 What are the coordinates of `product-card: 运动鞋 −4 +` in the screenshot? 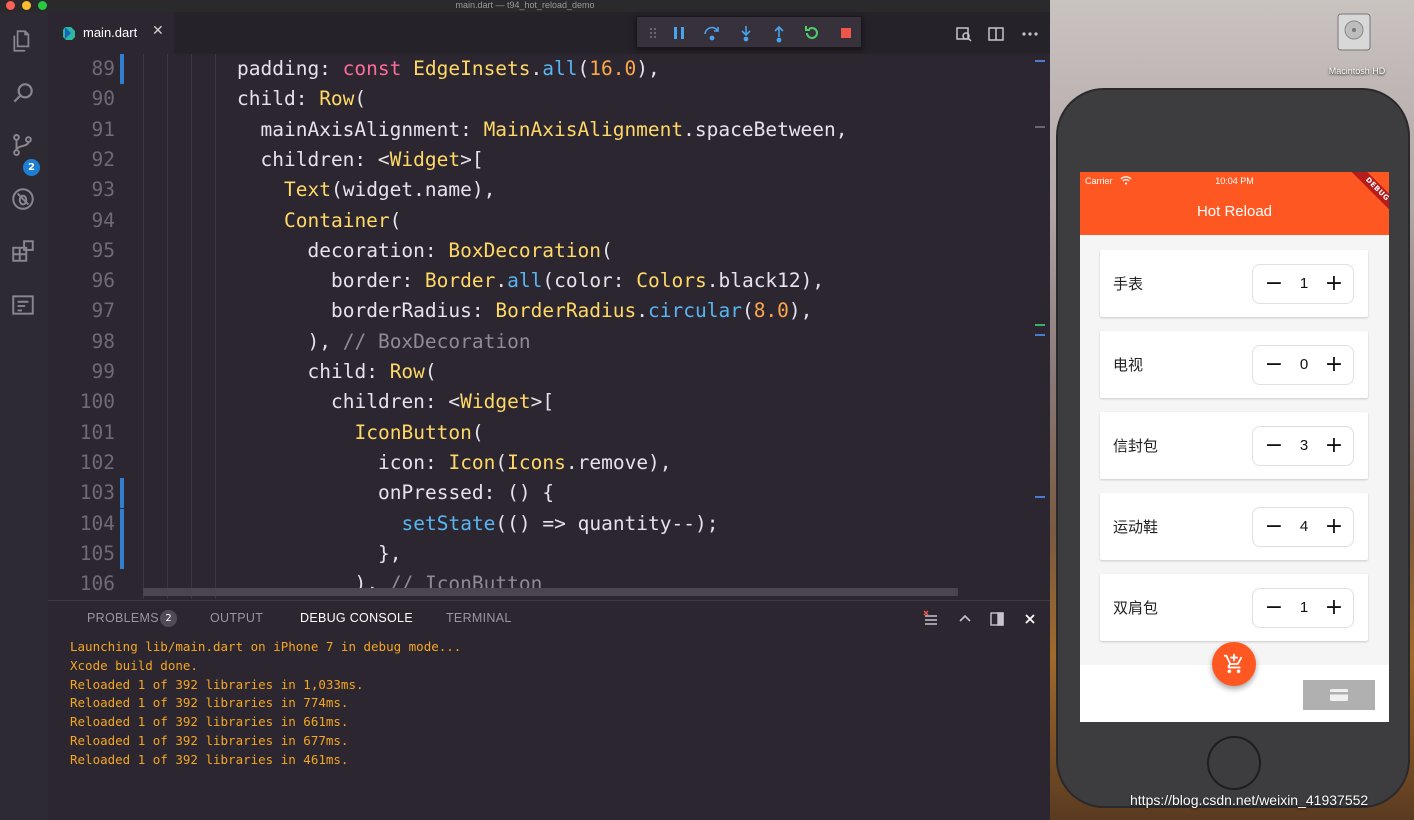 It's located at (1234, 526).